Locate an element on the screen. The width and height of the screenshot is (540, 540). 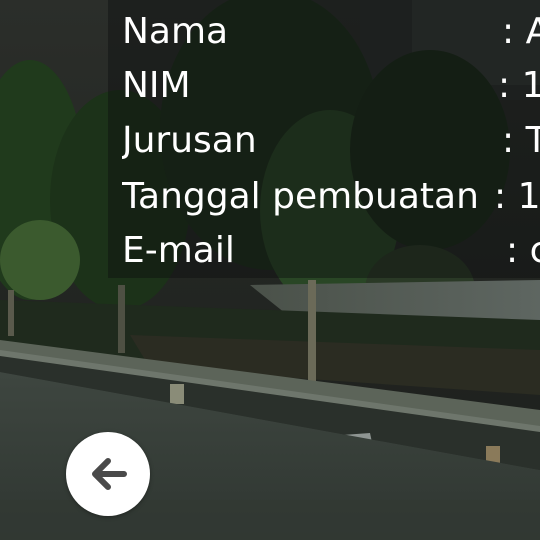
profile-row-jurusan: Jurusan : T is located at coordinates (331, 141).